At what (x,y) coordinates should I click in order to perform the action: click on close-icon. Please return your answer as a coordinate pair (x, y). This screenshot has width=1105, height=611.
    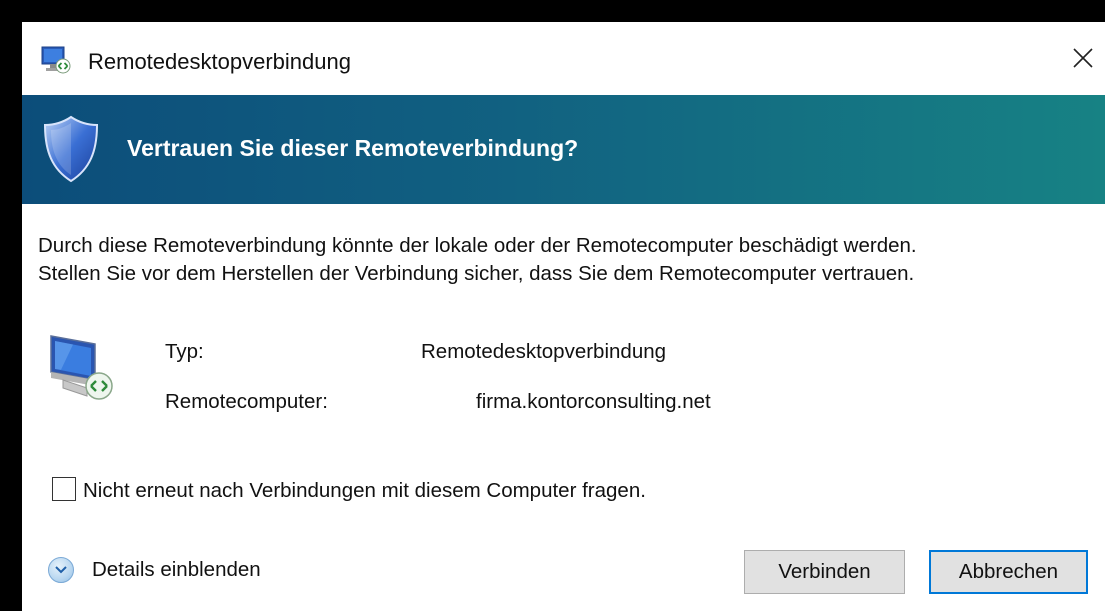
    Looking at the image, I should click on (1083, 58).